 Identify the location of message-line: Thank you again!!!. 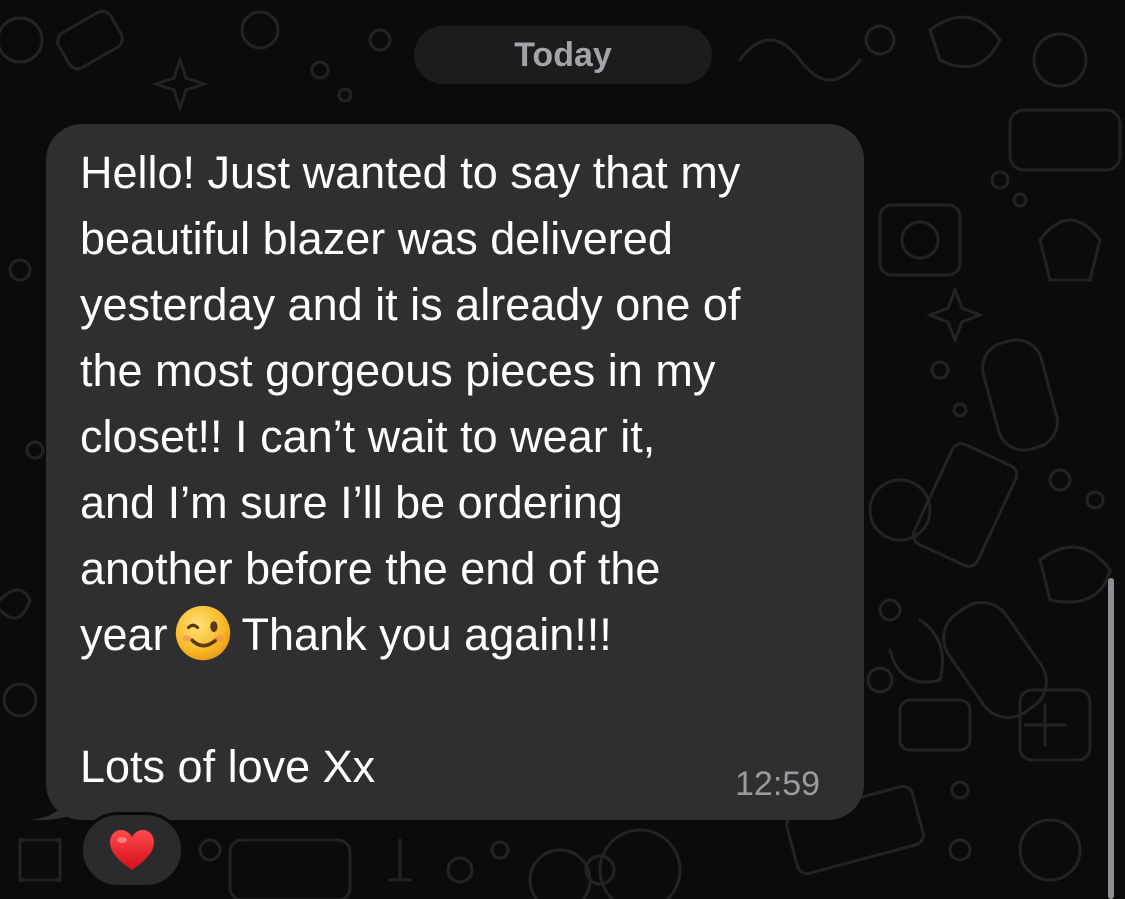
(426, 634).